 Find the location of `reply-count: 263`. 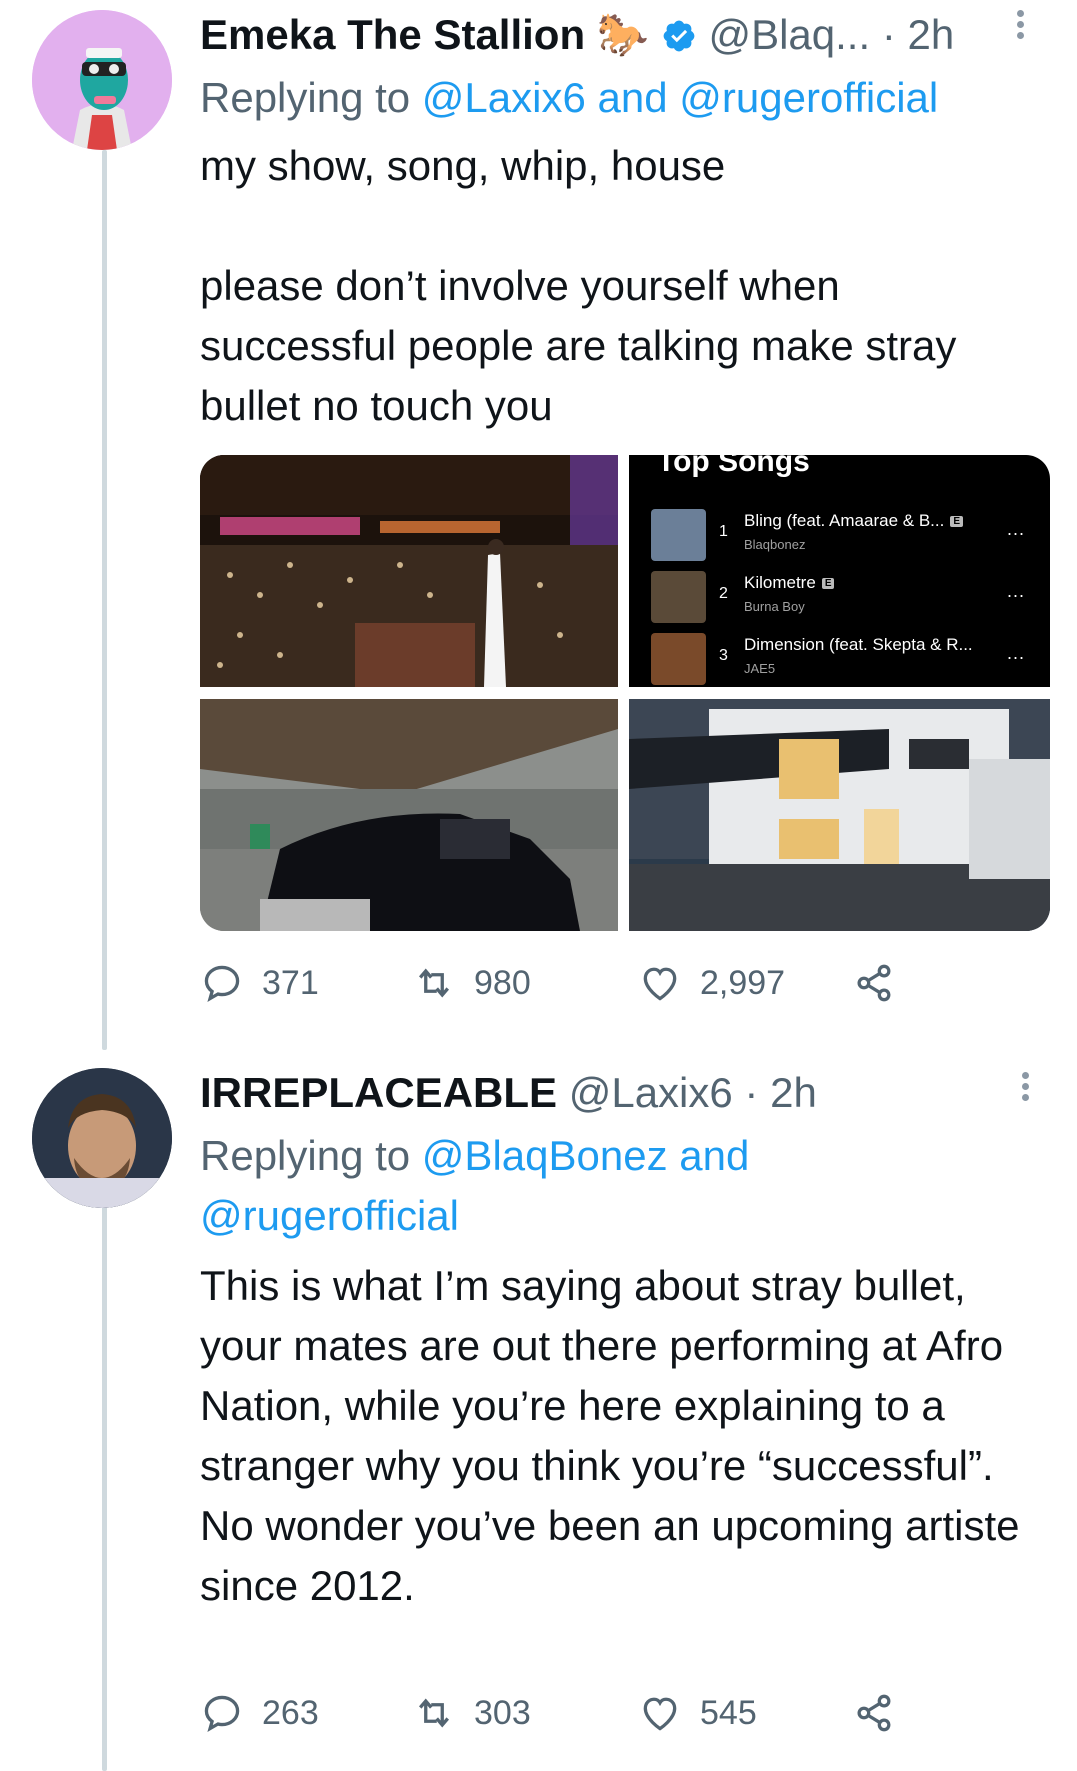

reply-count: 263 is located at coordinates (290, 1712).